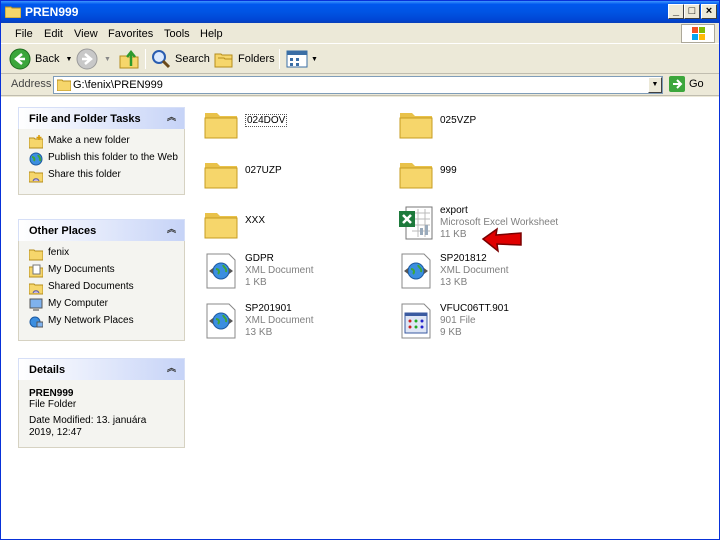 This screenshot has width=720, height=540. Describe the element at coordinates (101, 118) in the screenshot. I see `panel-header: File and Folder Tasks ︽` at that location.